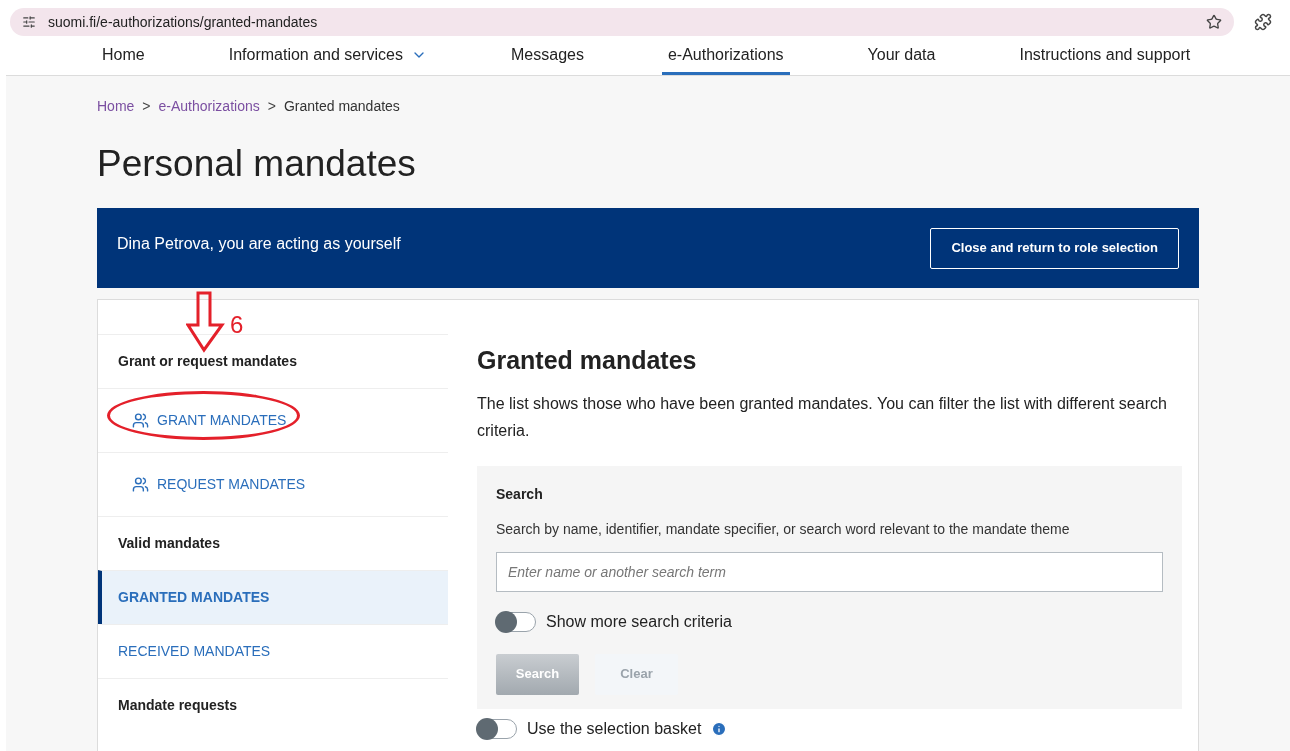  Describe the element at coordinates (725, 59) in the screenshot. I see `nav-tab: e-Authorizations` at that location.